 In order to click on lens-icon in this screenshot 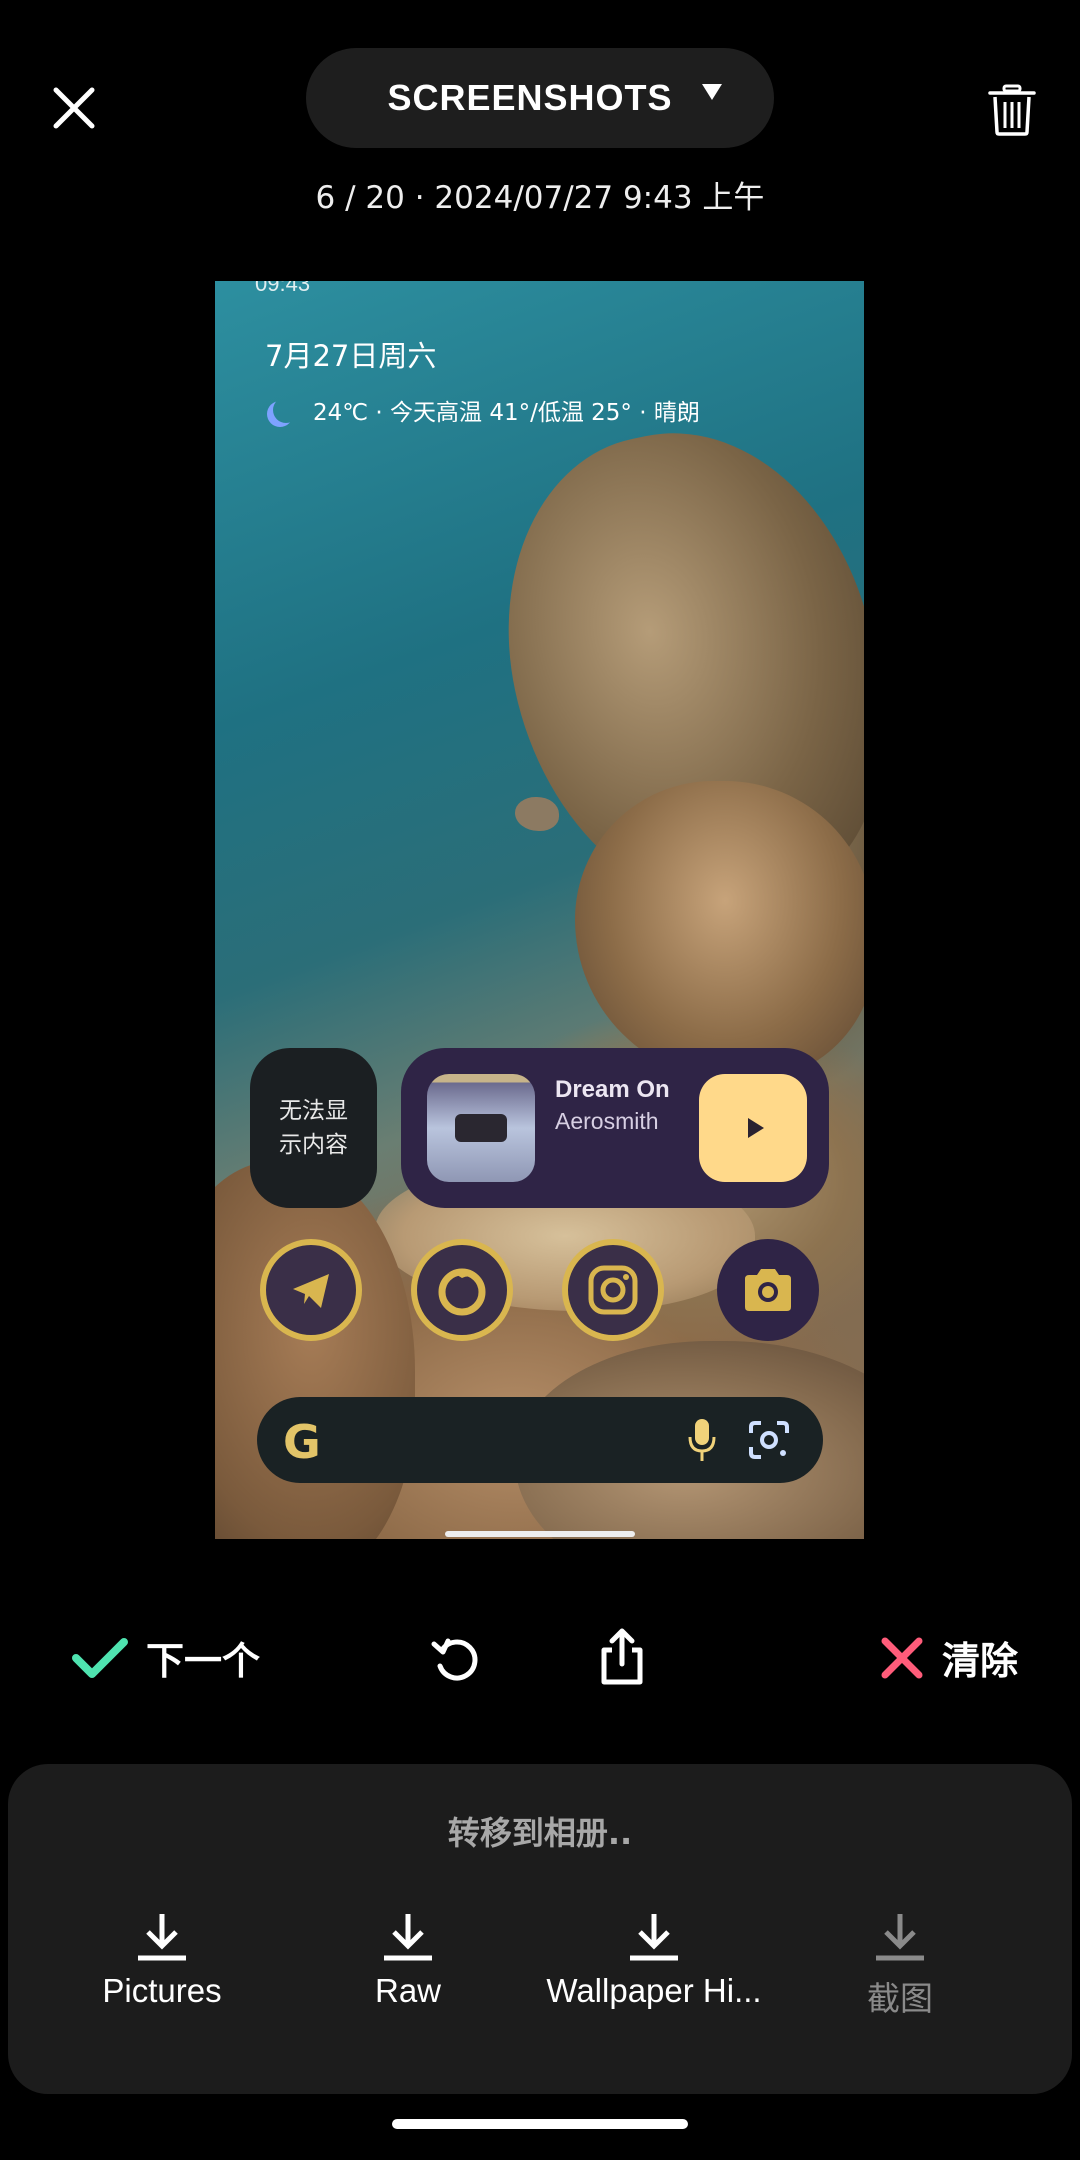, I will do `click(769, 1440)`.